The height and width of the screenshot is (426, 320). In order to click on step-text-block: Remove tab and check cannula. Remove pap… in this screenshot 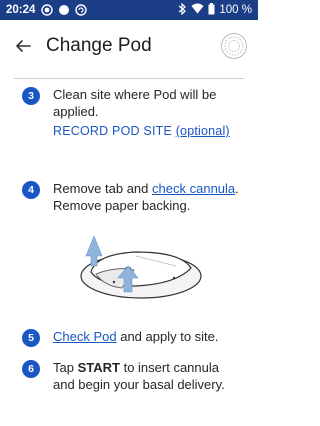, I will do `click(147, 197)`.